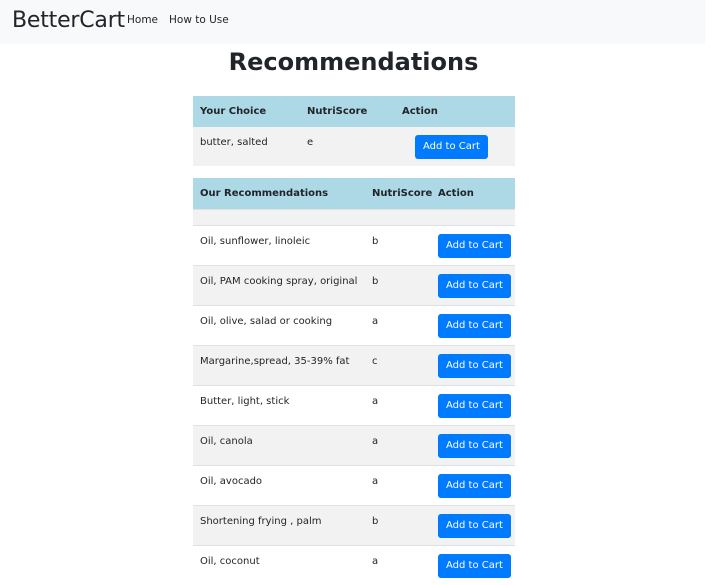  I want to click on table-row: Oil, canola a Add to Cart, so click(354, 446).